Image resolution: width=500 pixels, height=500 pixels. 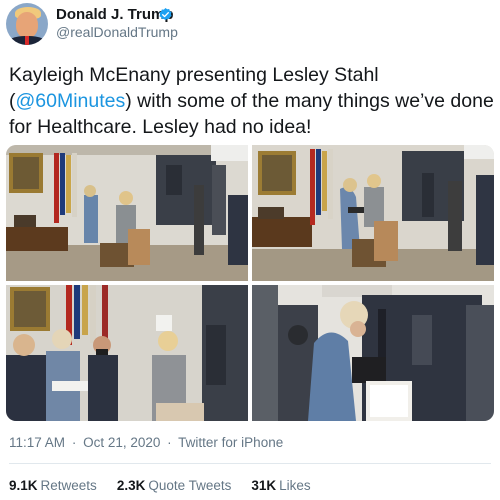 What do you see at coordinates (131, 485) in the screenshot?
I see `quote-tweets-count: 2.3K` at bounding box center [131, 485].